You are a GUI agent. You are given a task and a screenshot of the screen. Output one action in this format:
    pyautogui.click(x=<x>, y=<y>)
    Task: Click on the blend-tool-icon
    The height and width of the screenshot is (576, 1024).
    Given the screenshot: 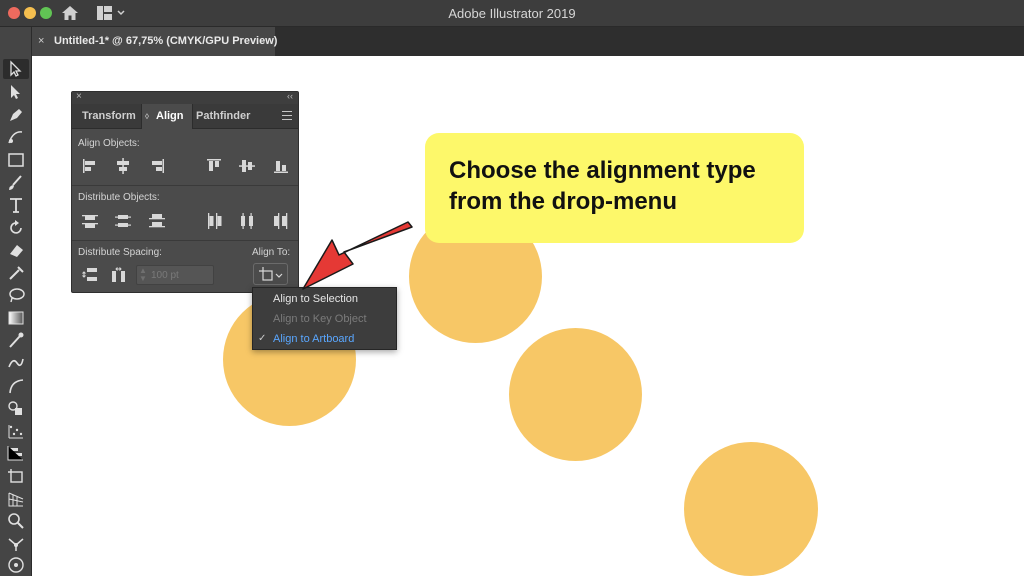 What is the action you would take?
    pyautogui.click(x=16, y=363)
    